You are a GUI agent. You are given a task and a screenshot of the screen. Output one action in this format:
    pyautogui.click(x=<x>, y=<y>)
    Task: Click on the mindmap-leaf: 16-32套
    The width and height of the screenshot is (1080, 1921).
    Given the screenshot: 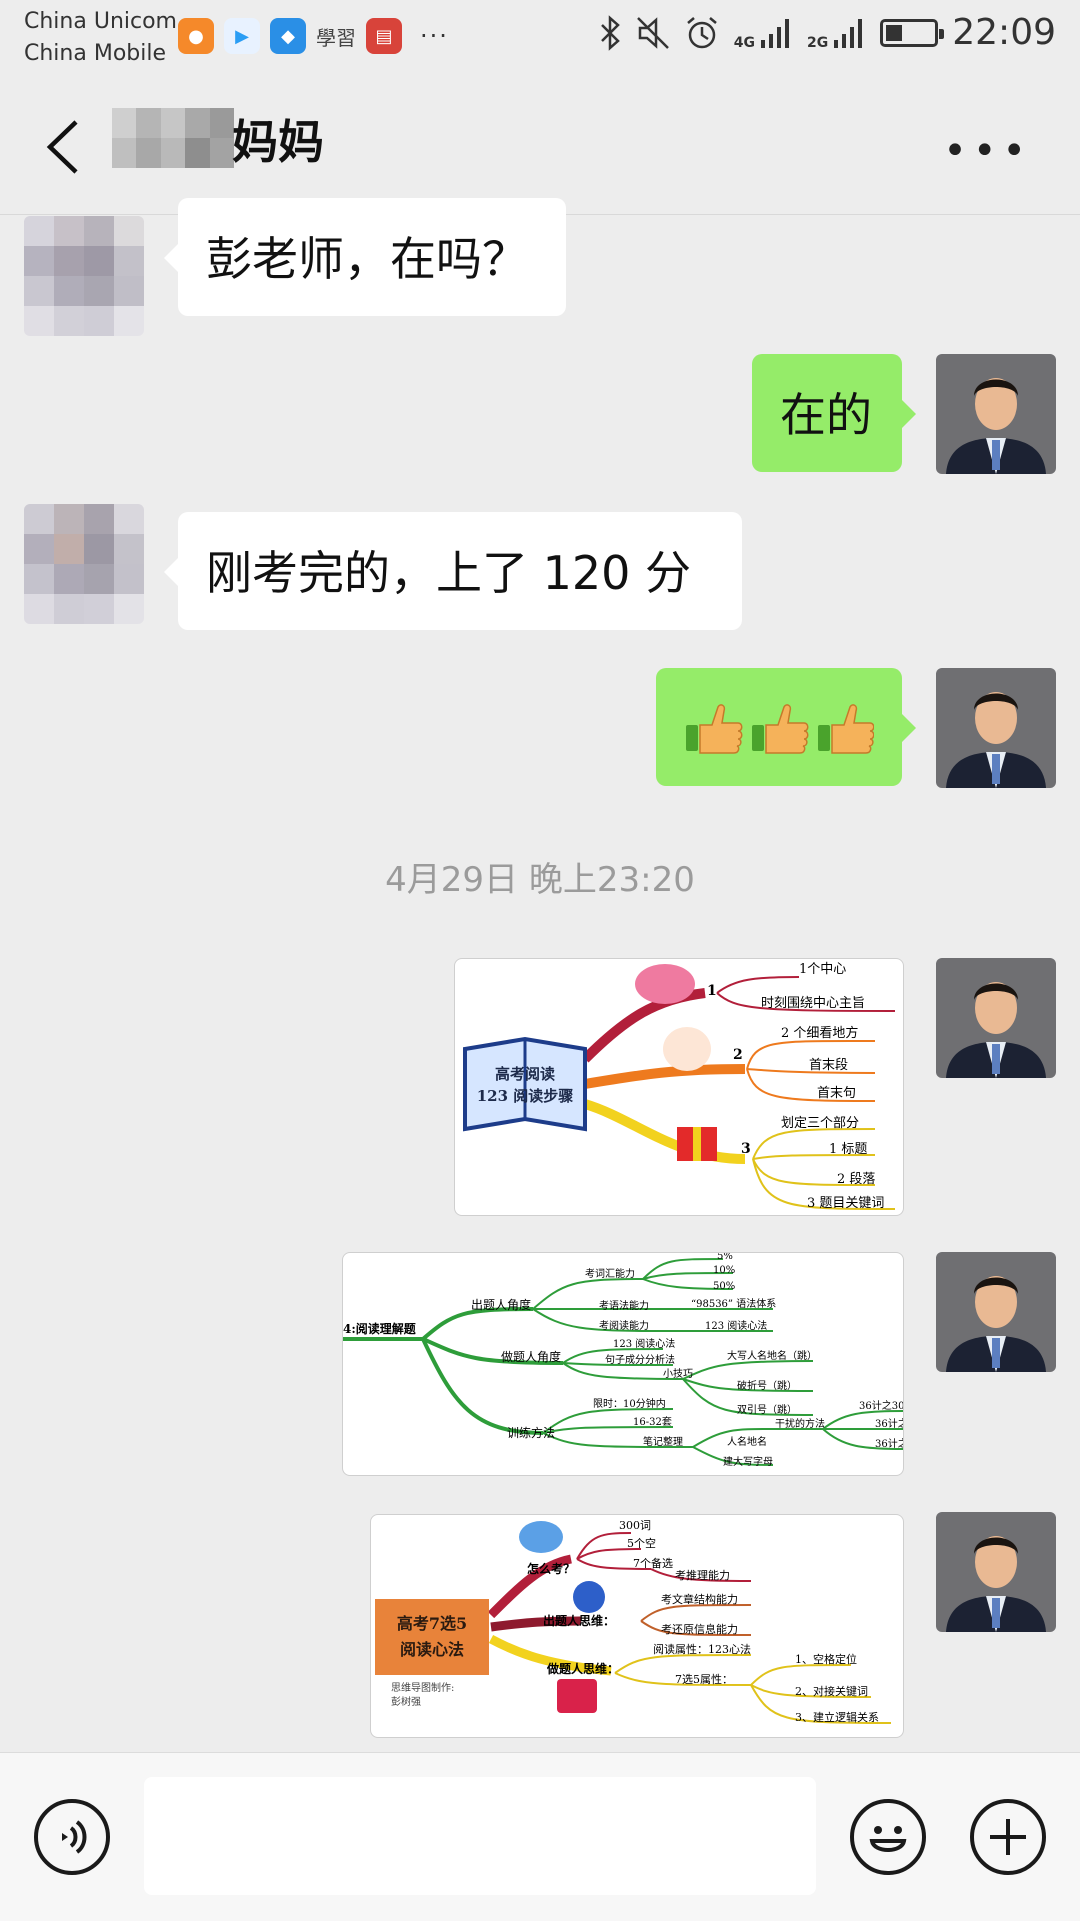 What is the action you would take?
    pyautogui.click(x=652, y=1421)
    